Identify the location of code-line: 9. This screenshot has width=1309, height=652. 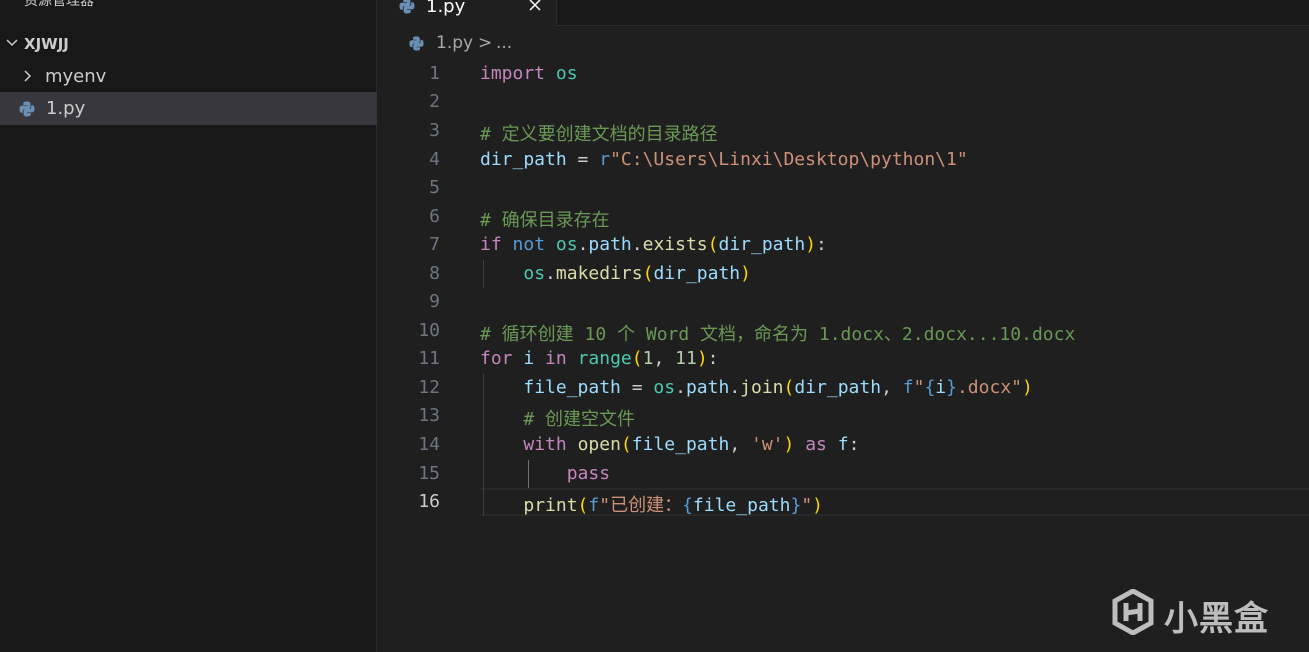
(843, 302).